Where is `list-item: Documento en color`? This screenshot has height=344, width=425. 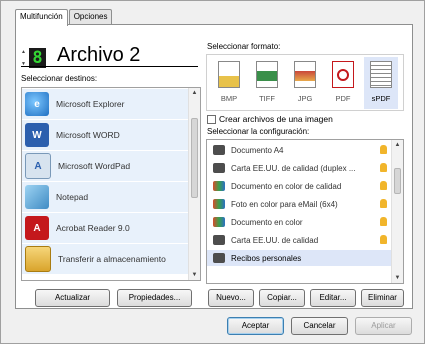 list-item: Documento en color is located at coordinates (300, 222).